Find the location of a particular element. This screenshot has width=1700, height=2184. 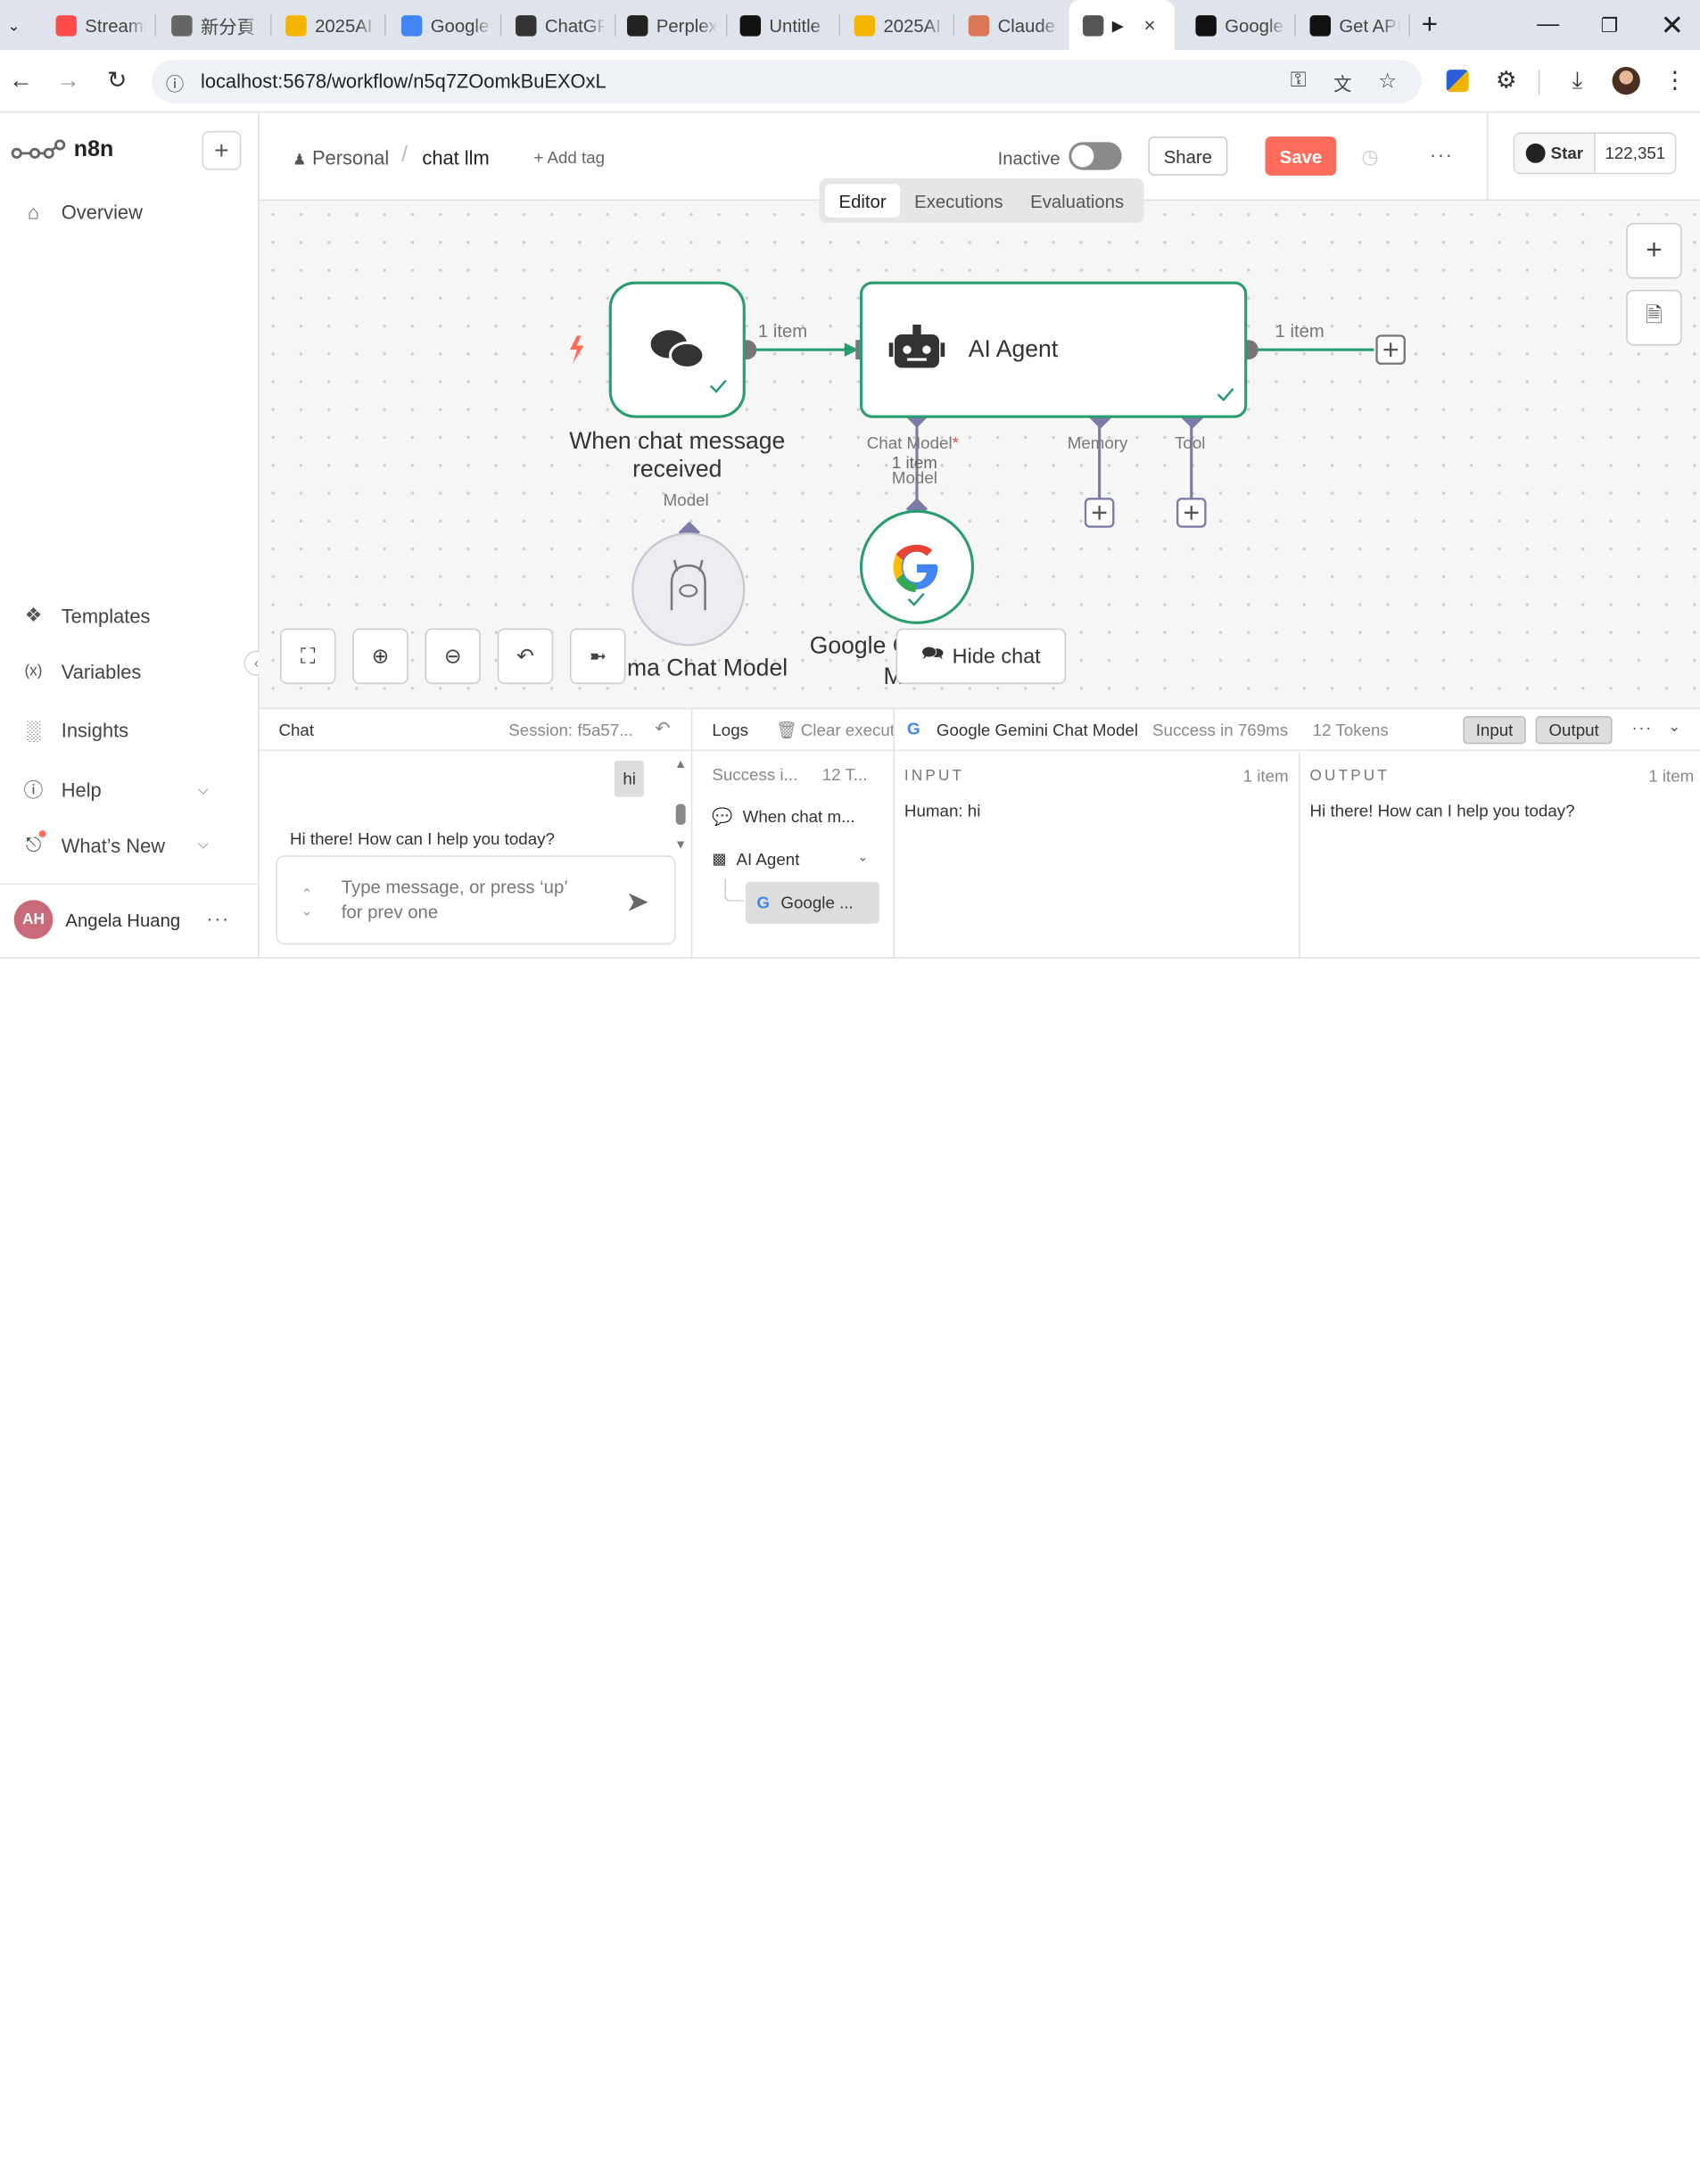

zoom-in-icon: ⊕ is located at coordinates (380, 656).